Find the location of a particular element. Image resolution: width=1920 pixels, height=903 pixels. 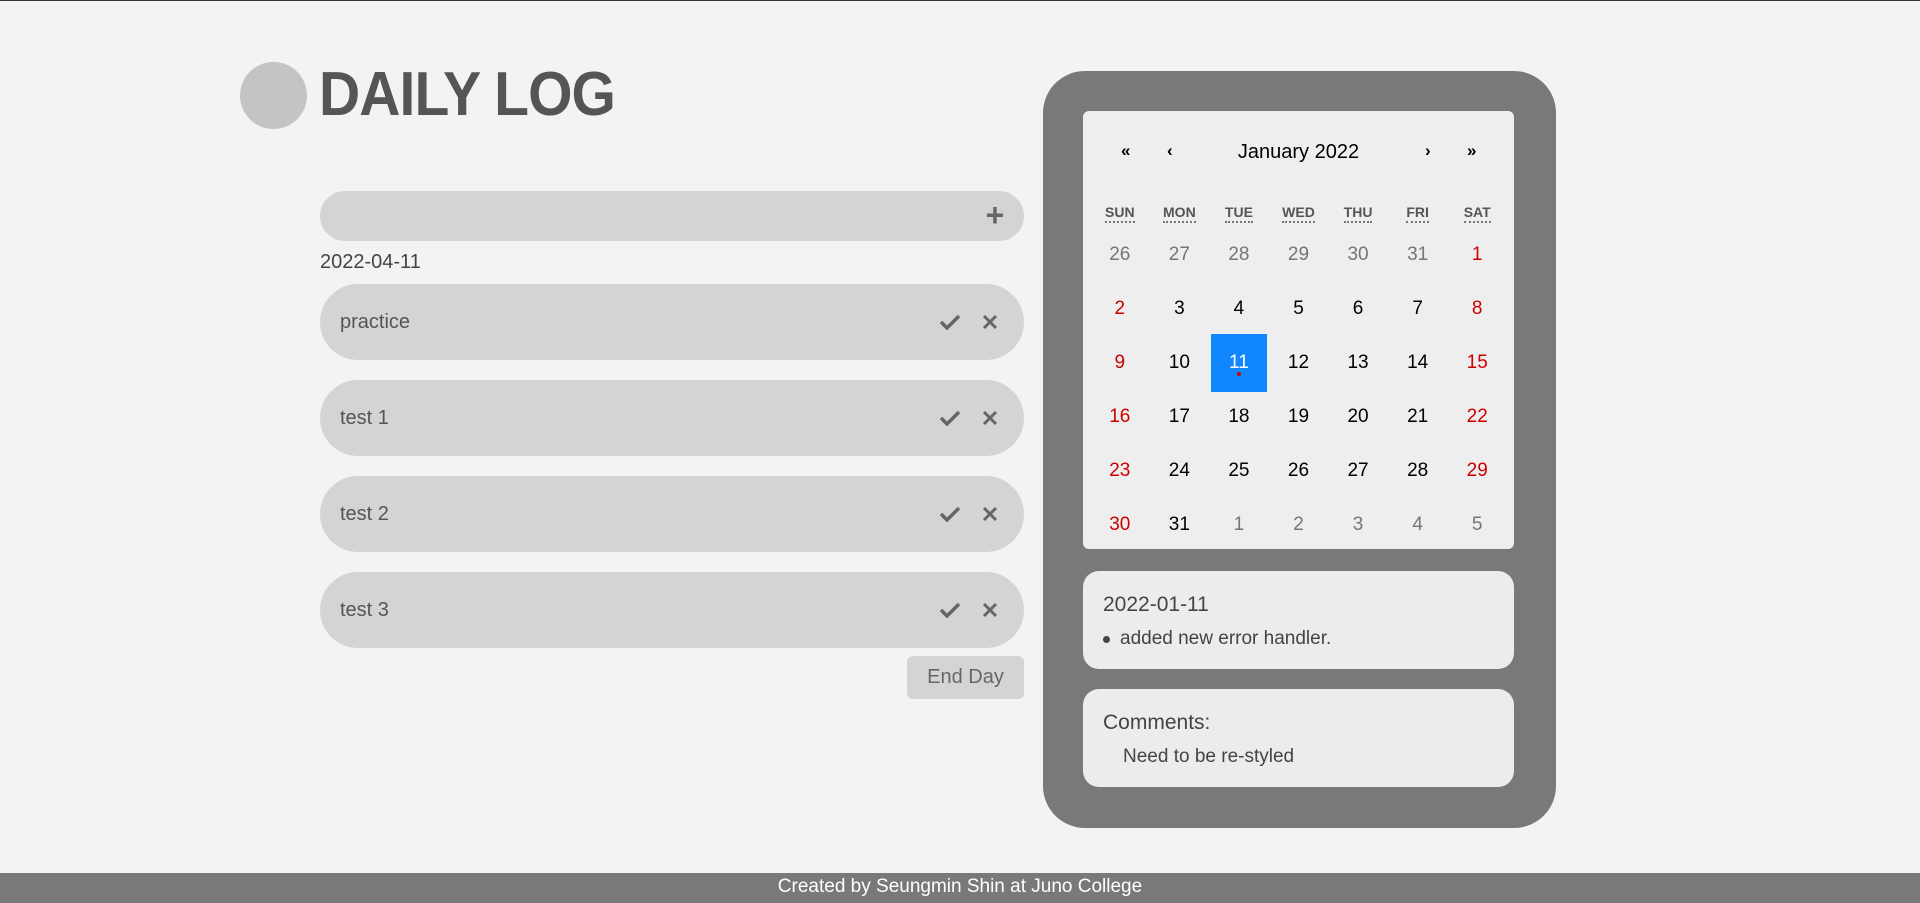

calendar-day: 13 is located at coordinates (1358, 363).